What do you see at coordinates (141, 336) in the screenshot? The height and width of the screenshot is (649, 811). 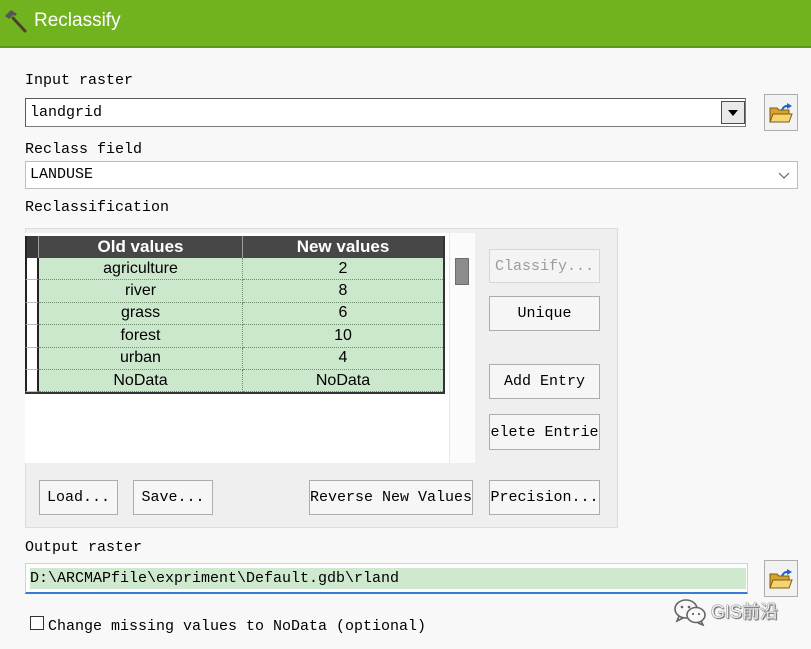 I see `old-value-cell: forest` at bounding box center [141, 336].